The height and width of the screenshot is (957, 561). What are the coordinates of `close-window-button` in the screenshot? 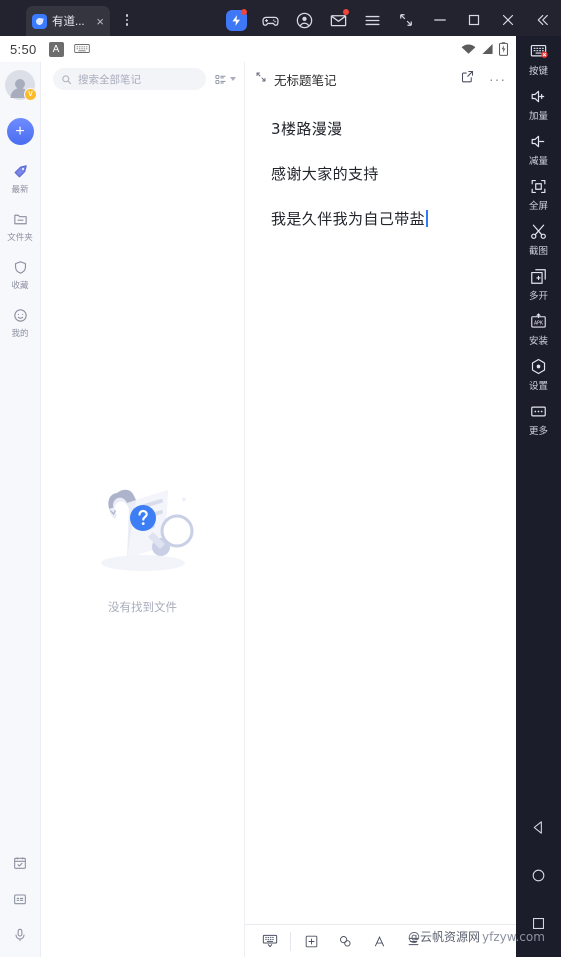 It's located at (508, 20).